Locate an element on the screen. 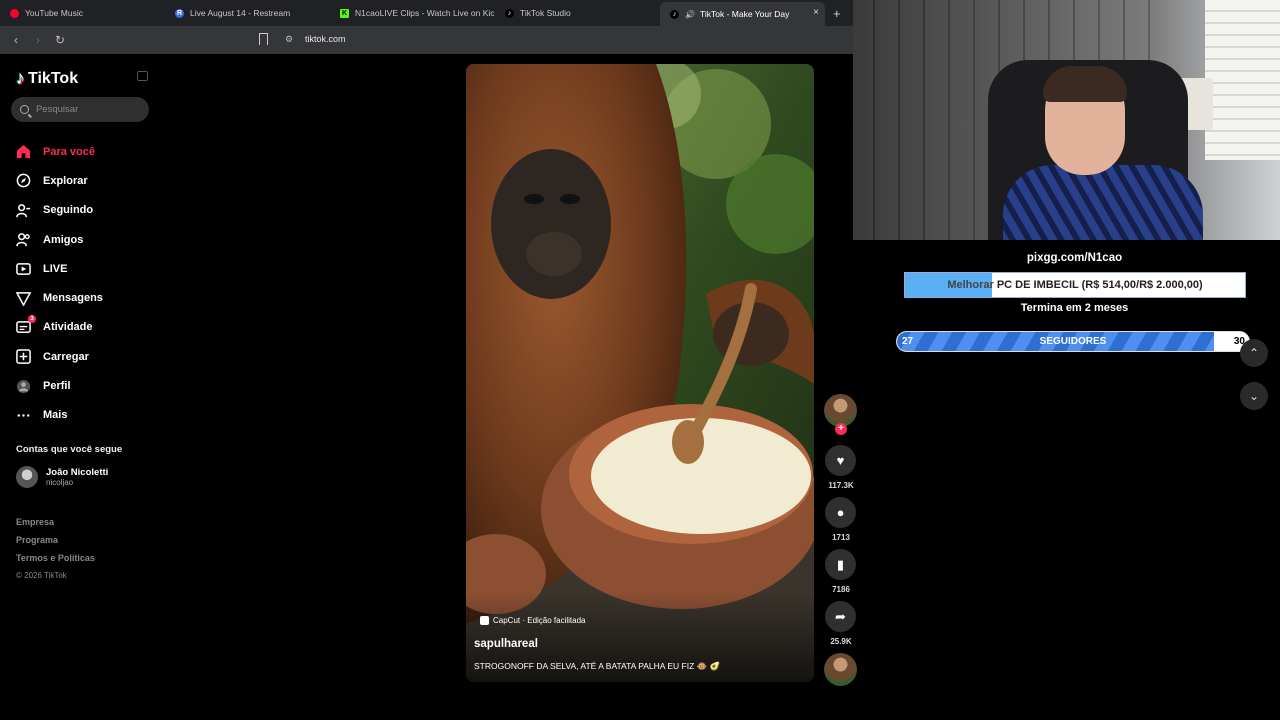 Image resolution: width=1280 pixels, height=720 pixels. previous-video-button: ⌃ is located at coordinates (1254, 353).